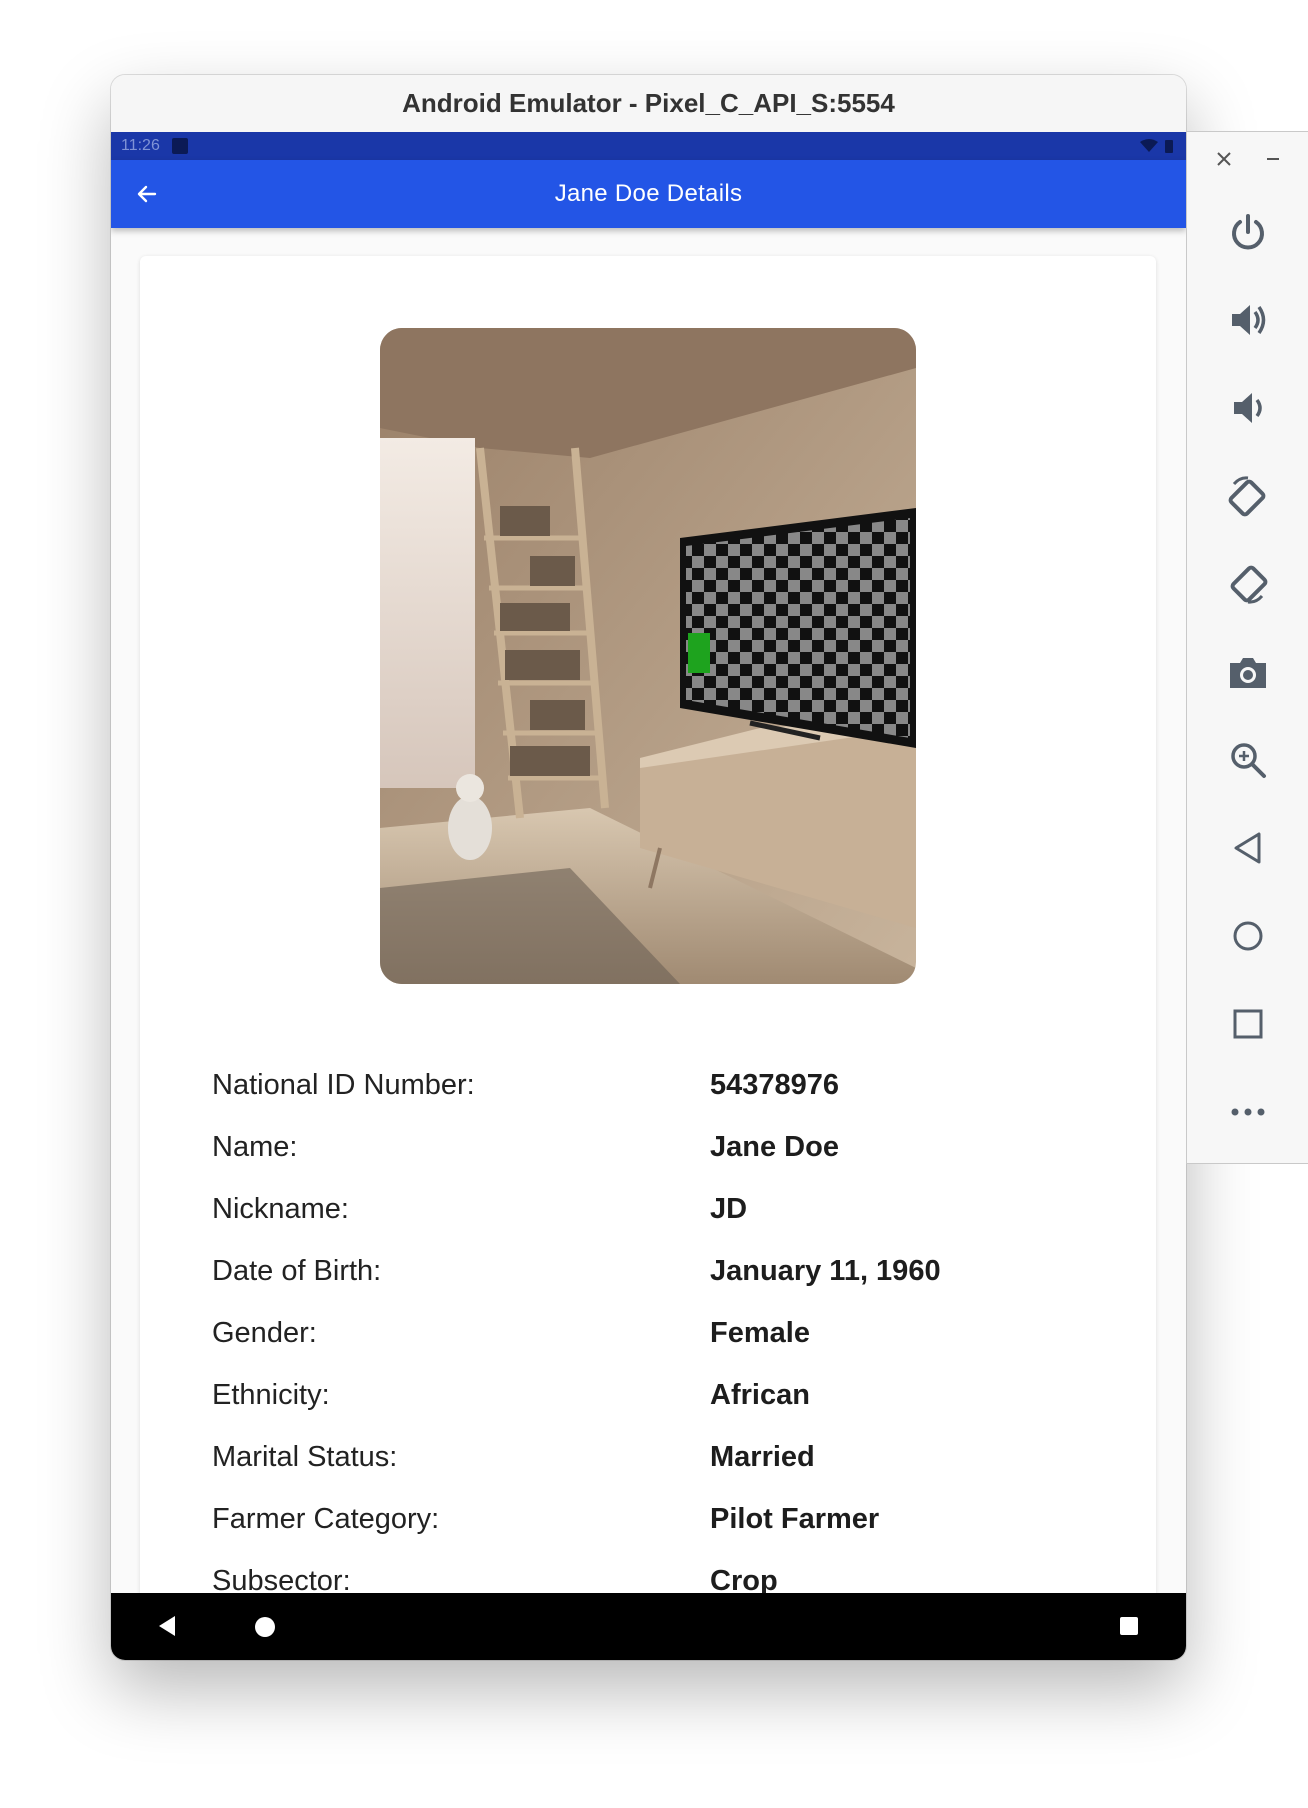  I want to click on detail-row: Gender: Female, so click(662, 1333).